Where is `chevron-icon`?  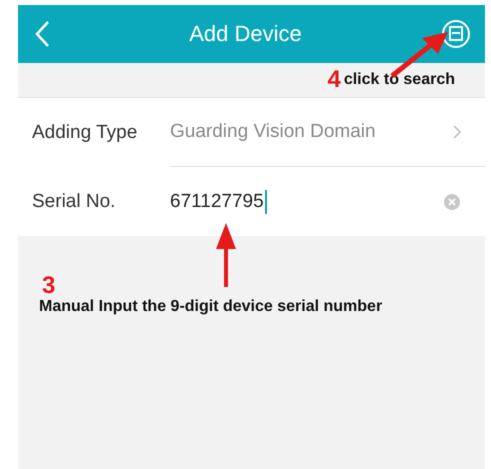
chevron-icon is located at coordinates (457, 132).